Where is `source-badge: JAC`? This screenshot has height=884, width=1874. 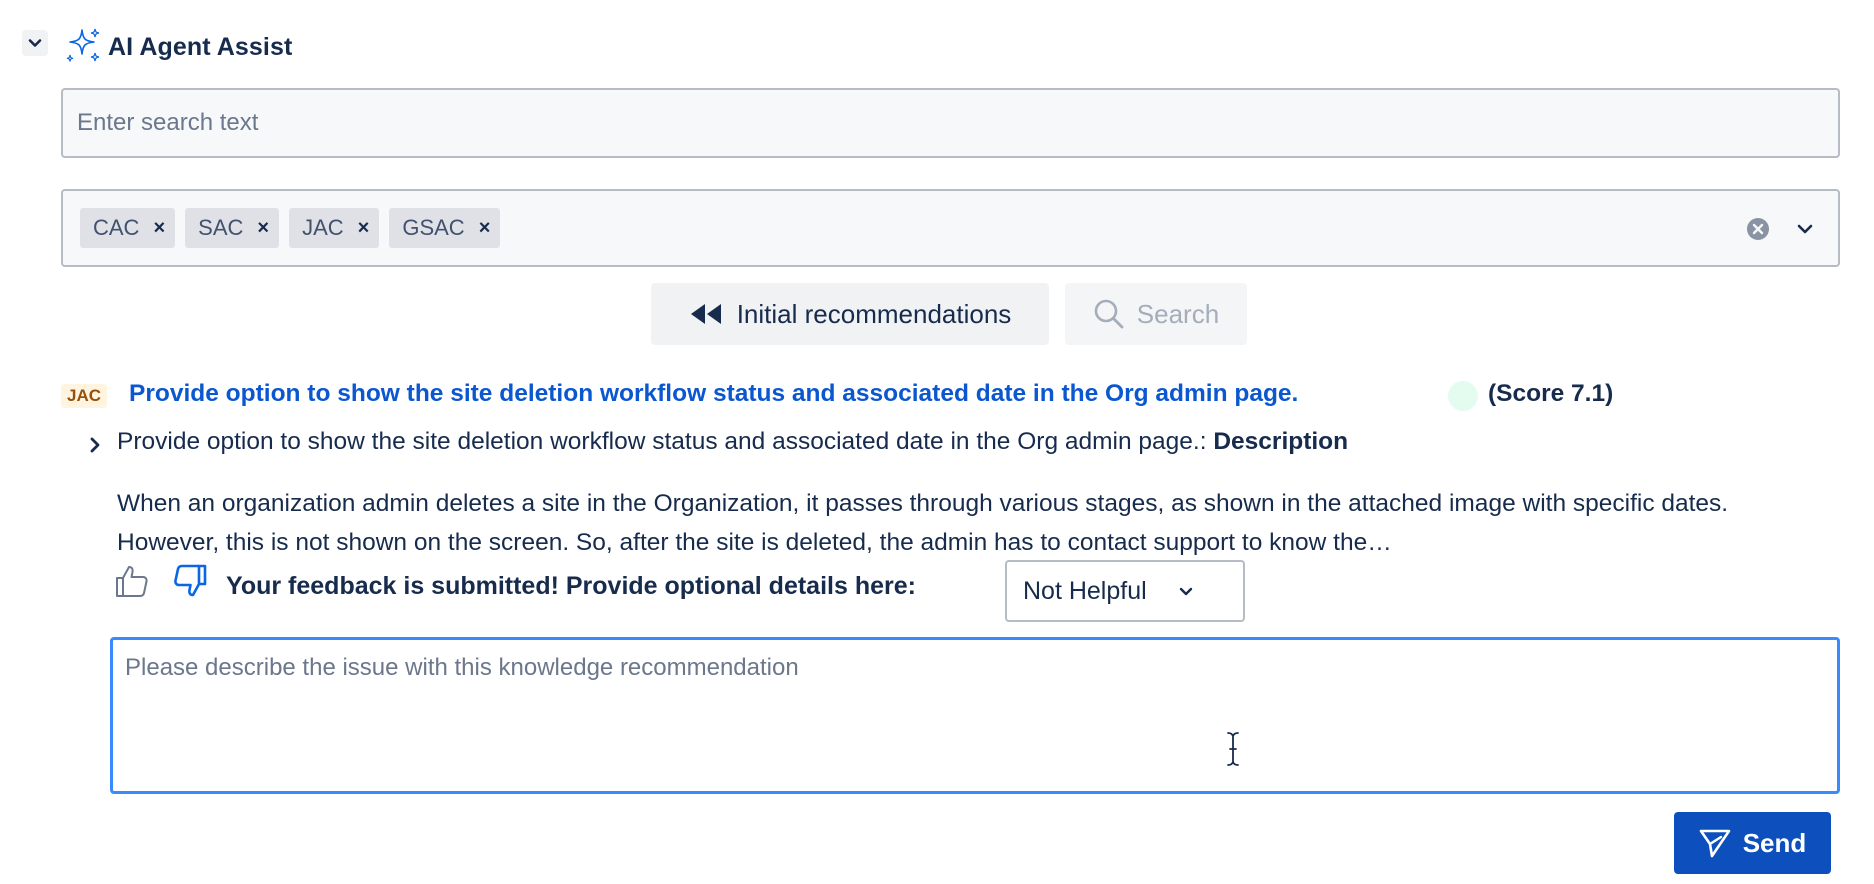 source-badge: JAC is located at coordinates (84, 396).